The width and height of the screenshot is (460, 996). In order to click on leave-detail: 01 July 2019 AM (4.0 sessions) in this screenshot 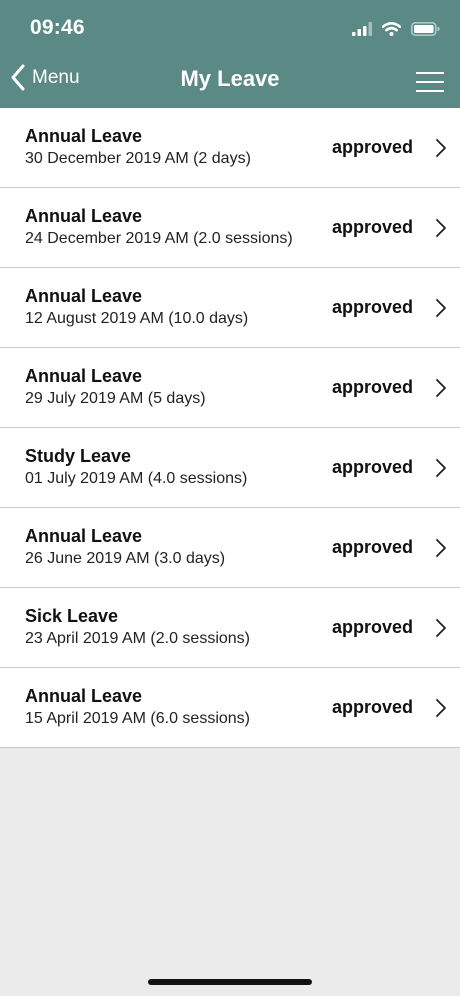, I will do `click(136, 478)`.